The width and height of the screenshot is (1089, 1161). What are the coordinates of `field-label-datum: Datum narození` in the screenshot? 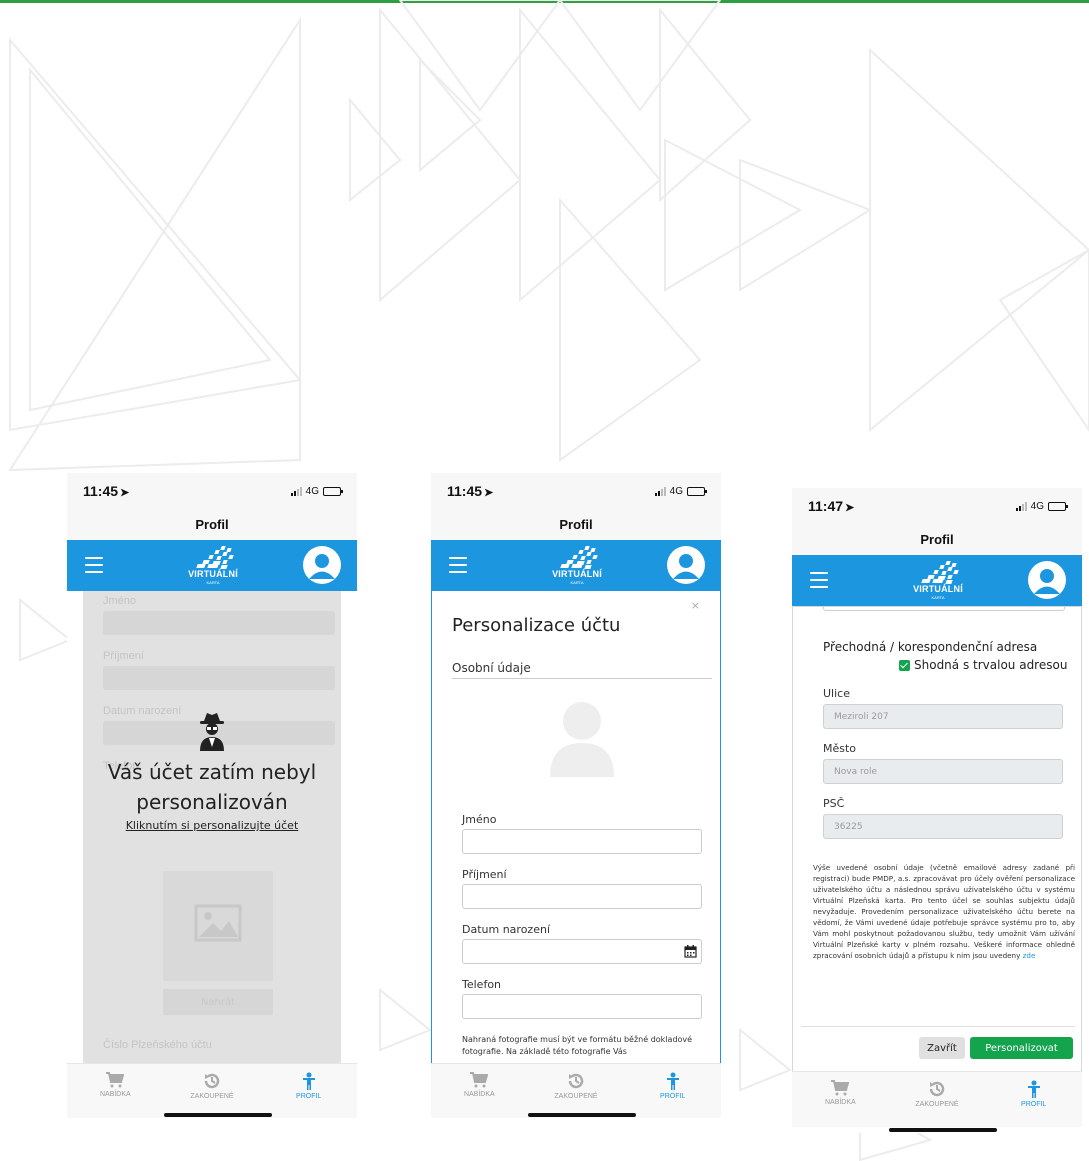 It's located at (506, 929).